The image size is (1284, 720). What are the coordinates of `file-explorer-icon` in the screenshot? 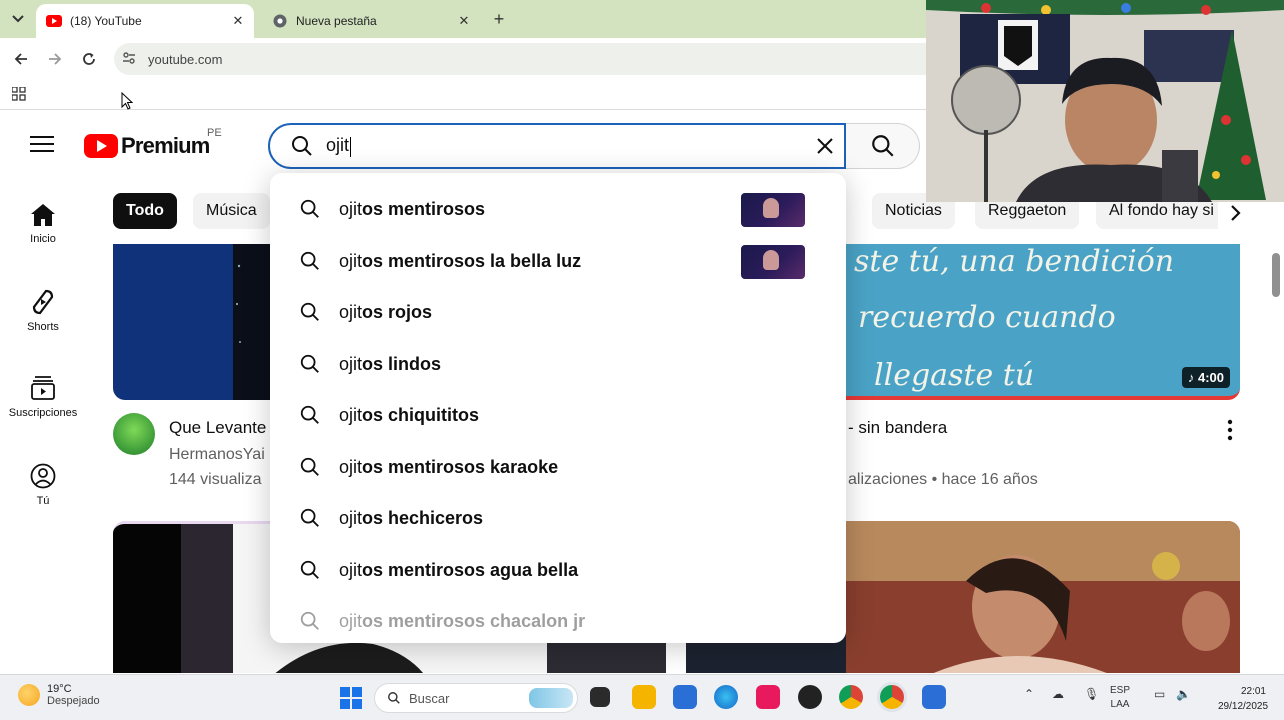 It's located at (644, 697).